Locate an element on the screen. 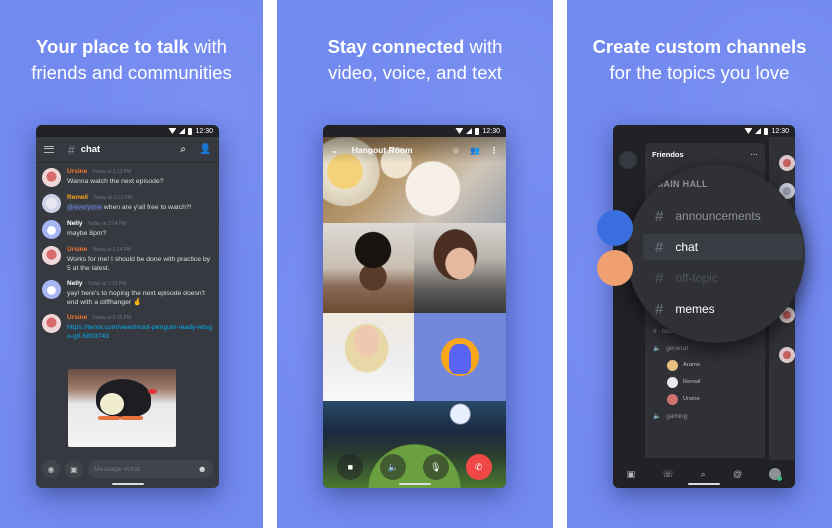 This screenshot has width=832, height=528. member-name: Arame is located at coordinates (692, 365).